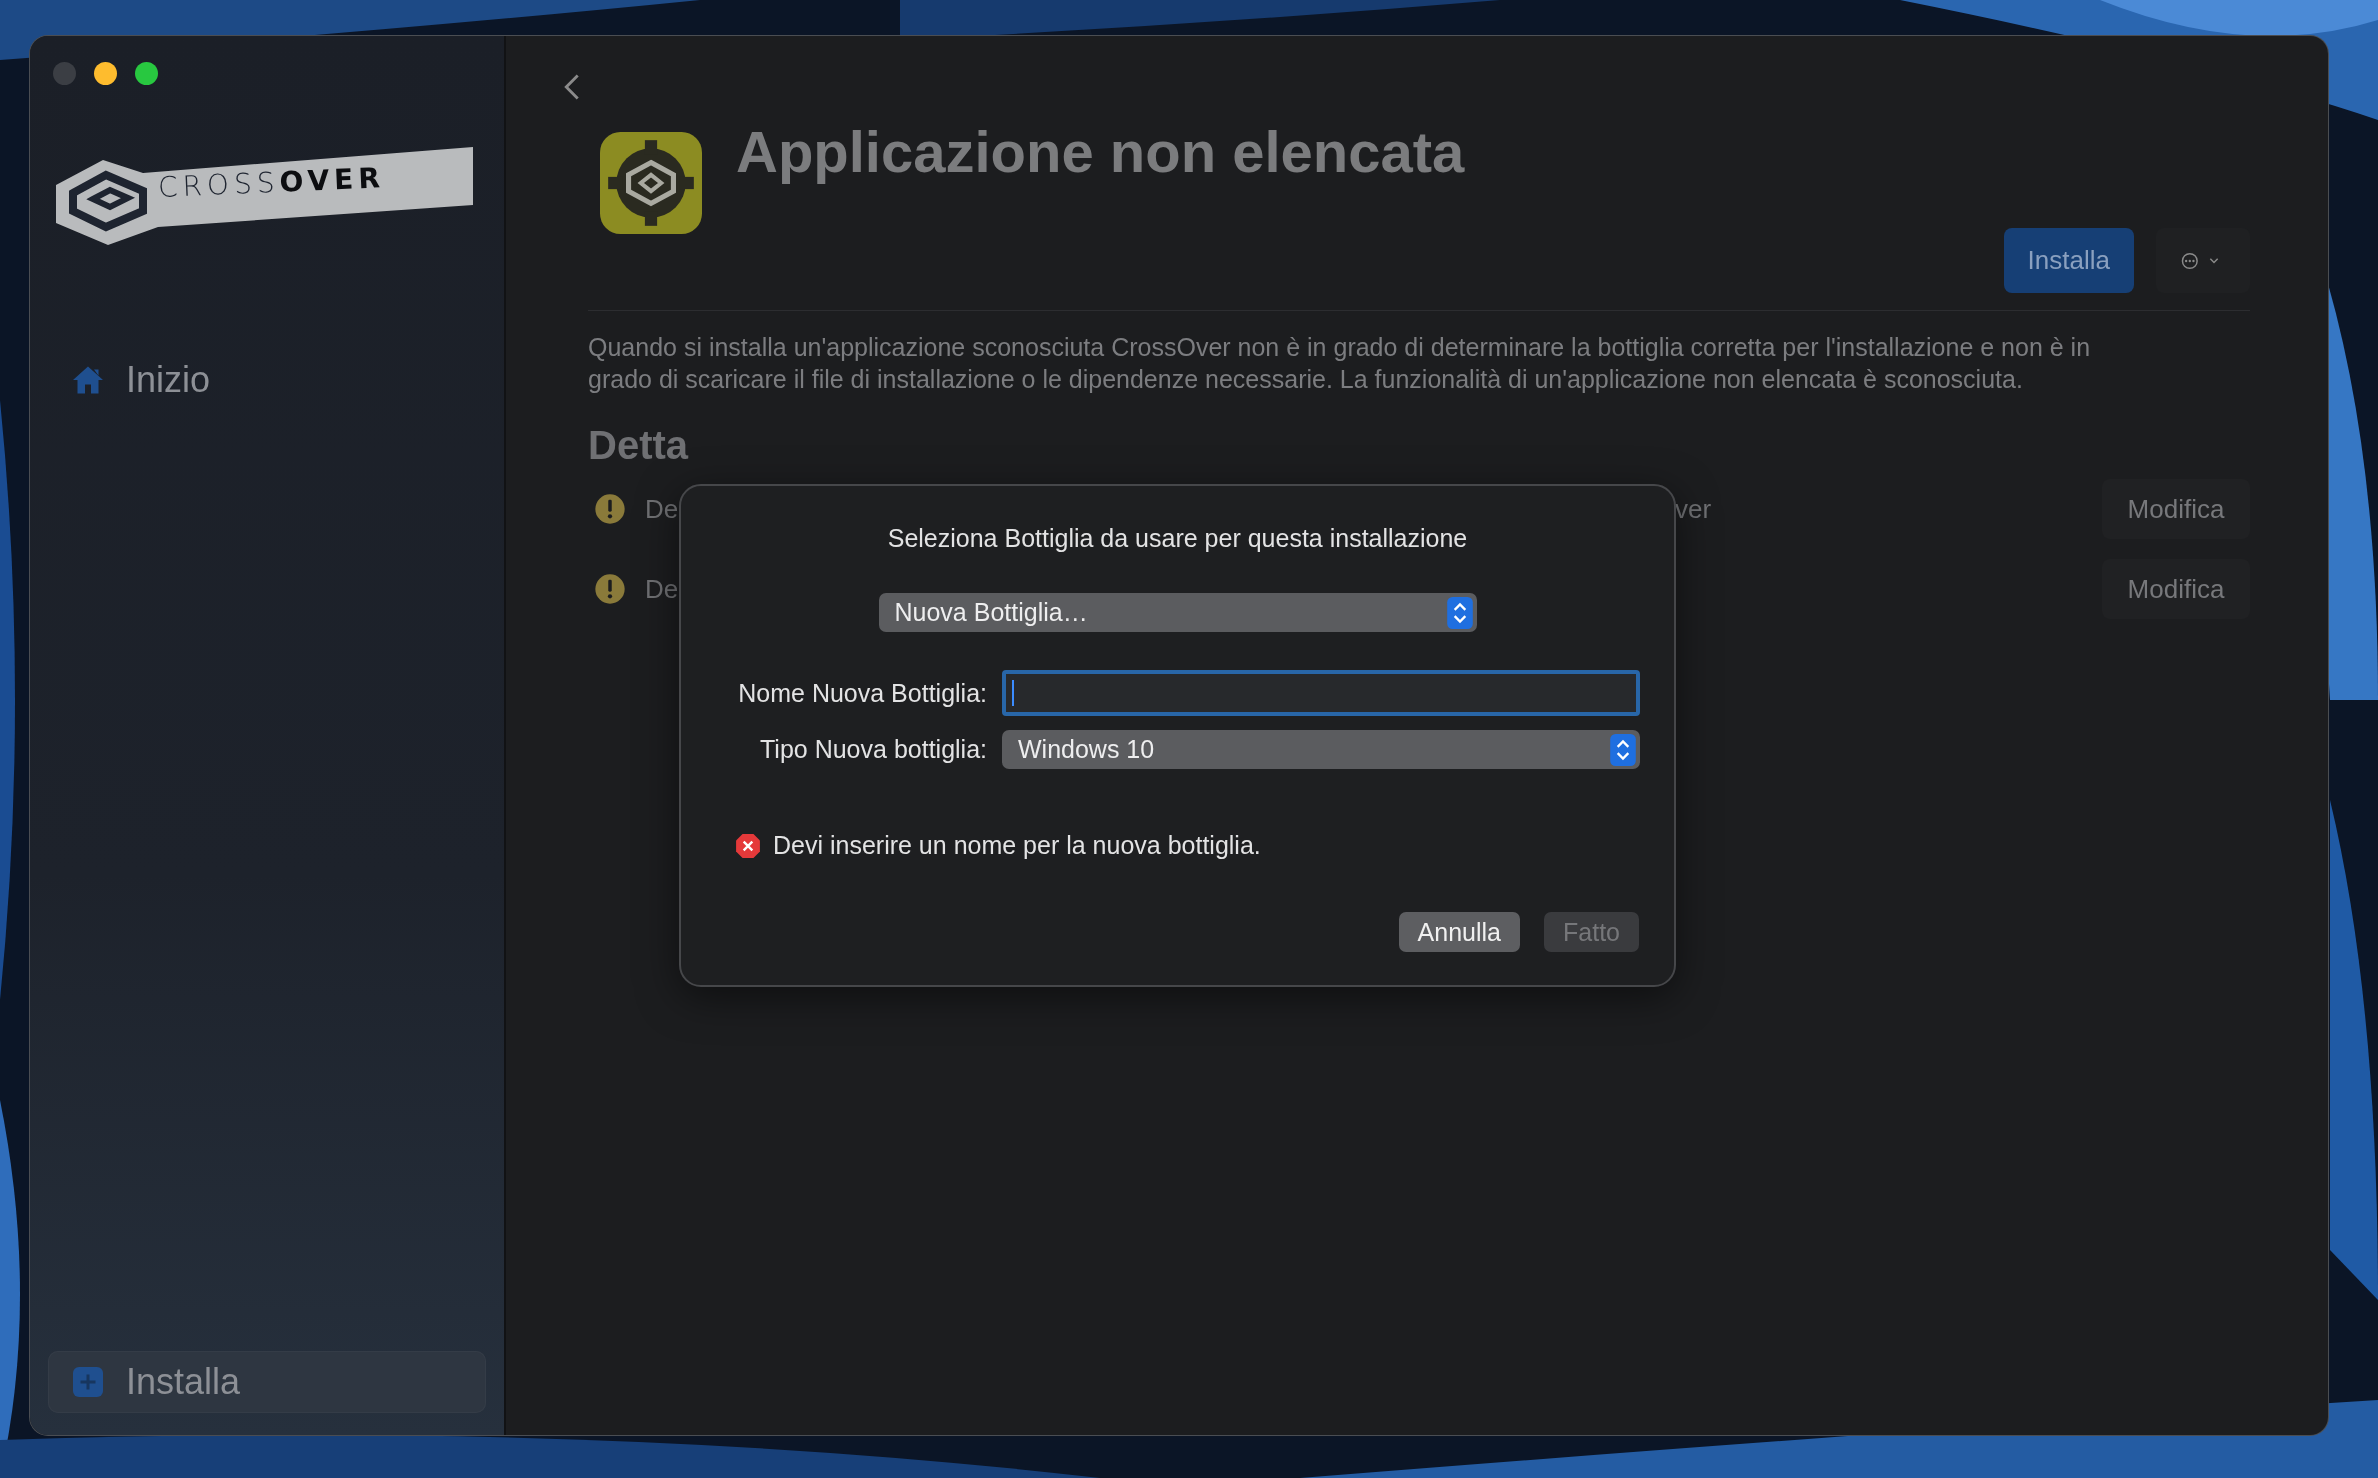 This screenshot has width=2378, height=1478. Describe the element at coordinates (1340, 363) in the screenshot. I see `description-text: Quando si installa un'applicazione sconosciuta CrossOver non è in grado di determinare la bottiglia corretta per l'installazione e non è in grado di scaricare il file di installazione o le dipendenze necessarie. La funzionalità di un'applicazione non elencata è sconosciuta.` at that location.